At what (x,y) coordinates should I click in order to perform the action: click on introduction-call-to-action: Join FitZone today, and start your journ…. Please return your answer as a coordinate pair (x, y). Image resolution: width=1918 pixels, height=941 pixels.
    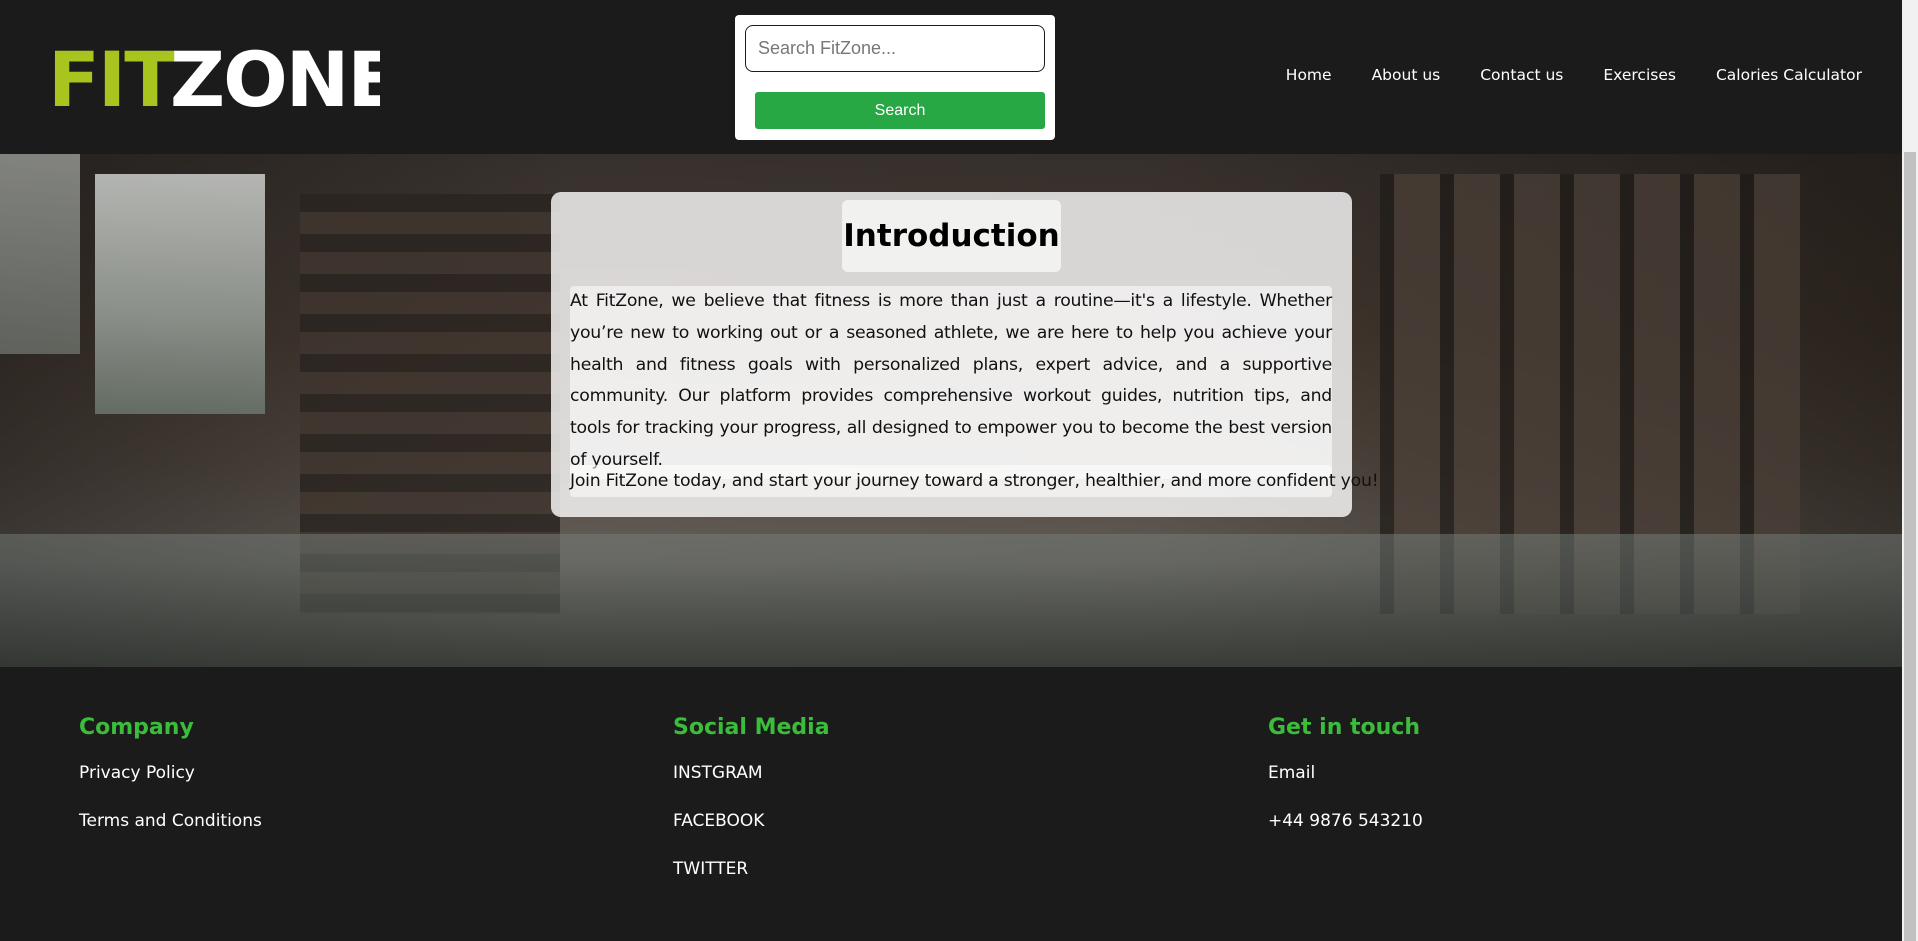
    Looking at the image, I should click on (974, 481).